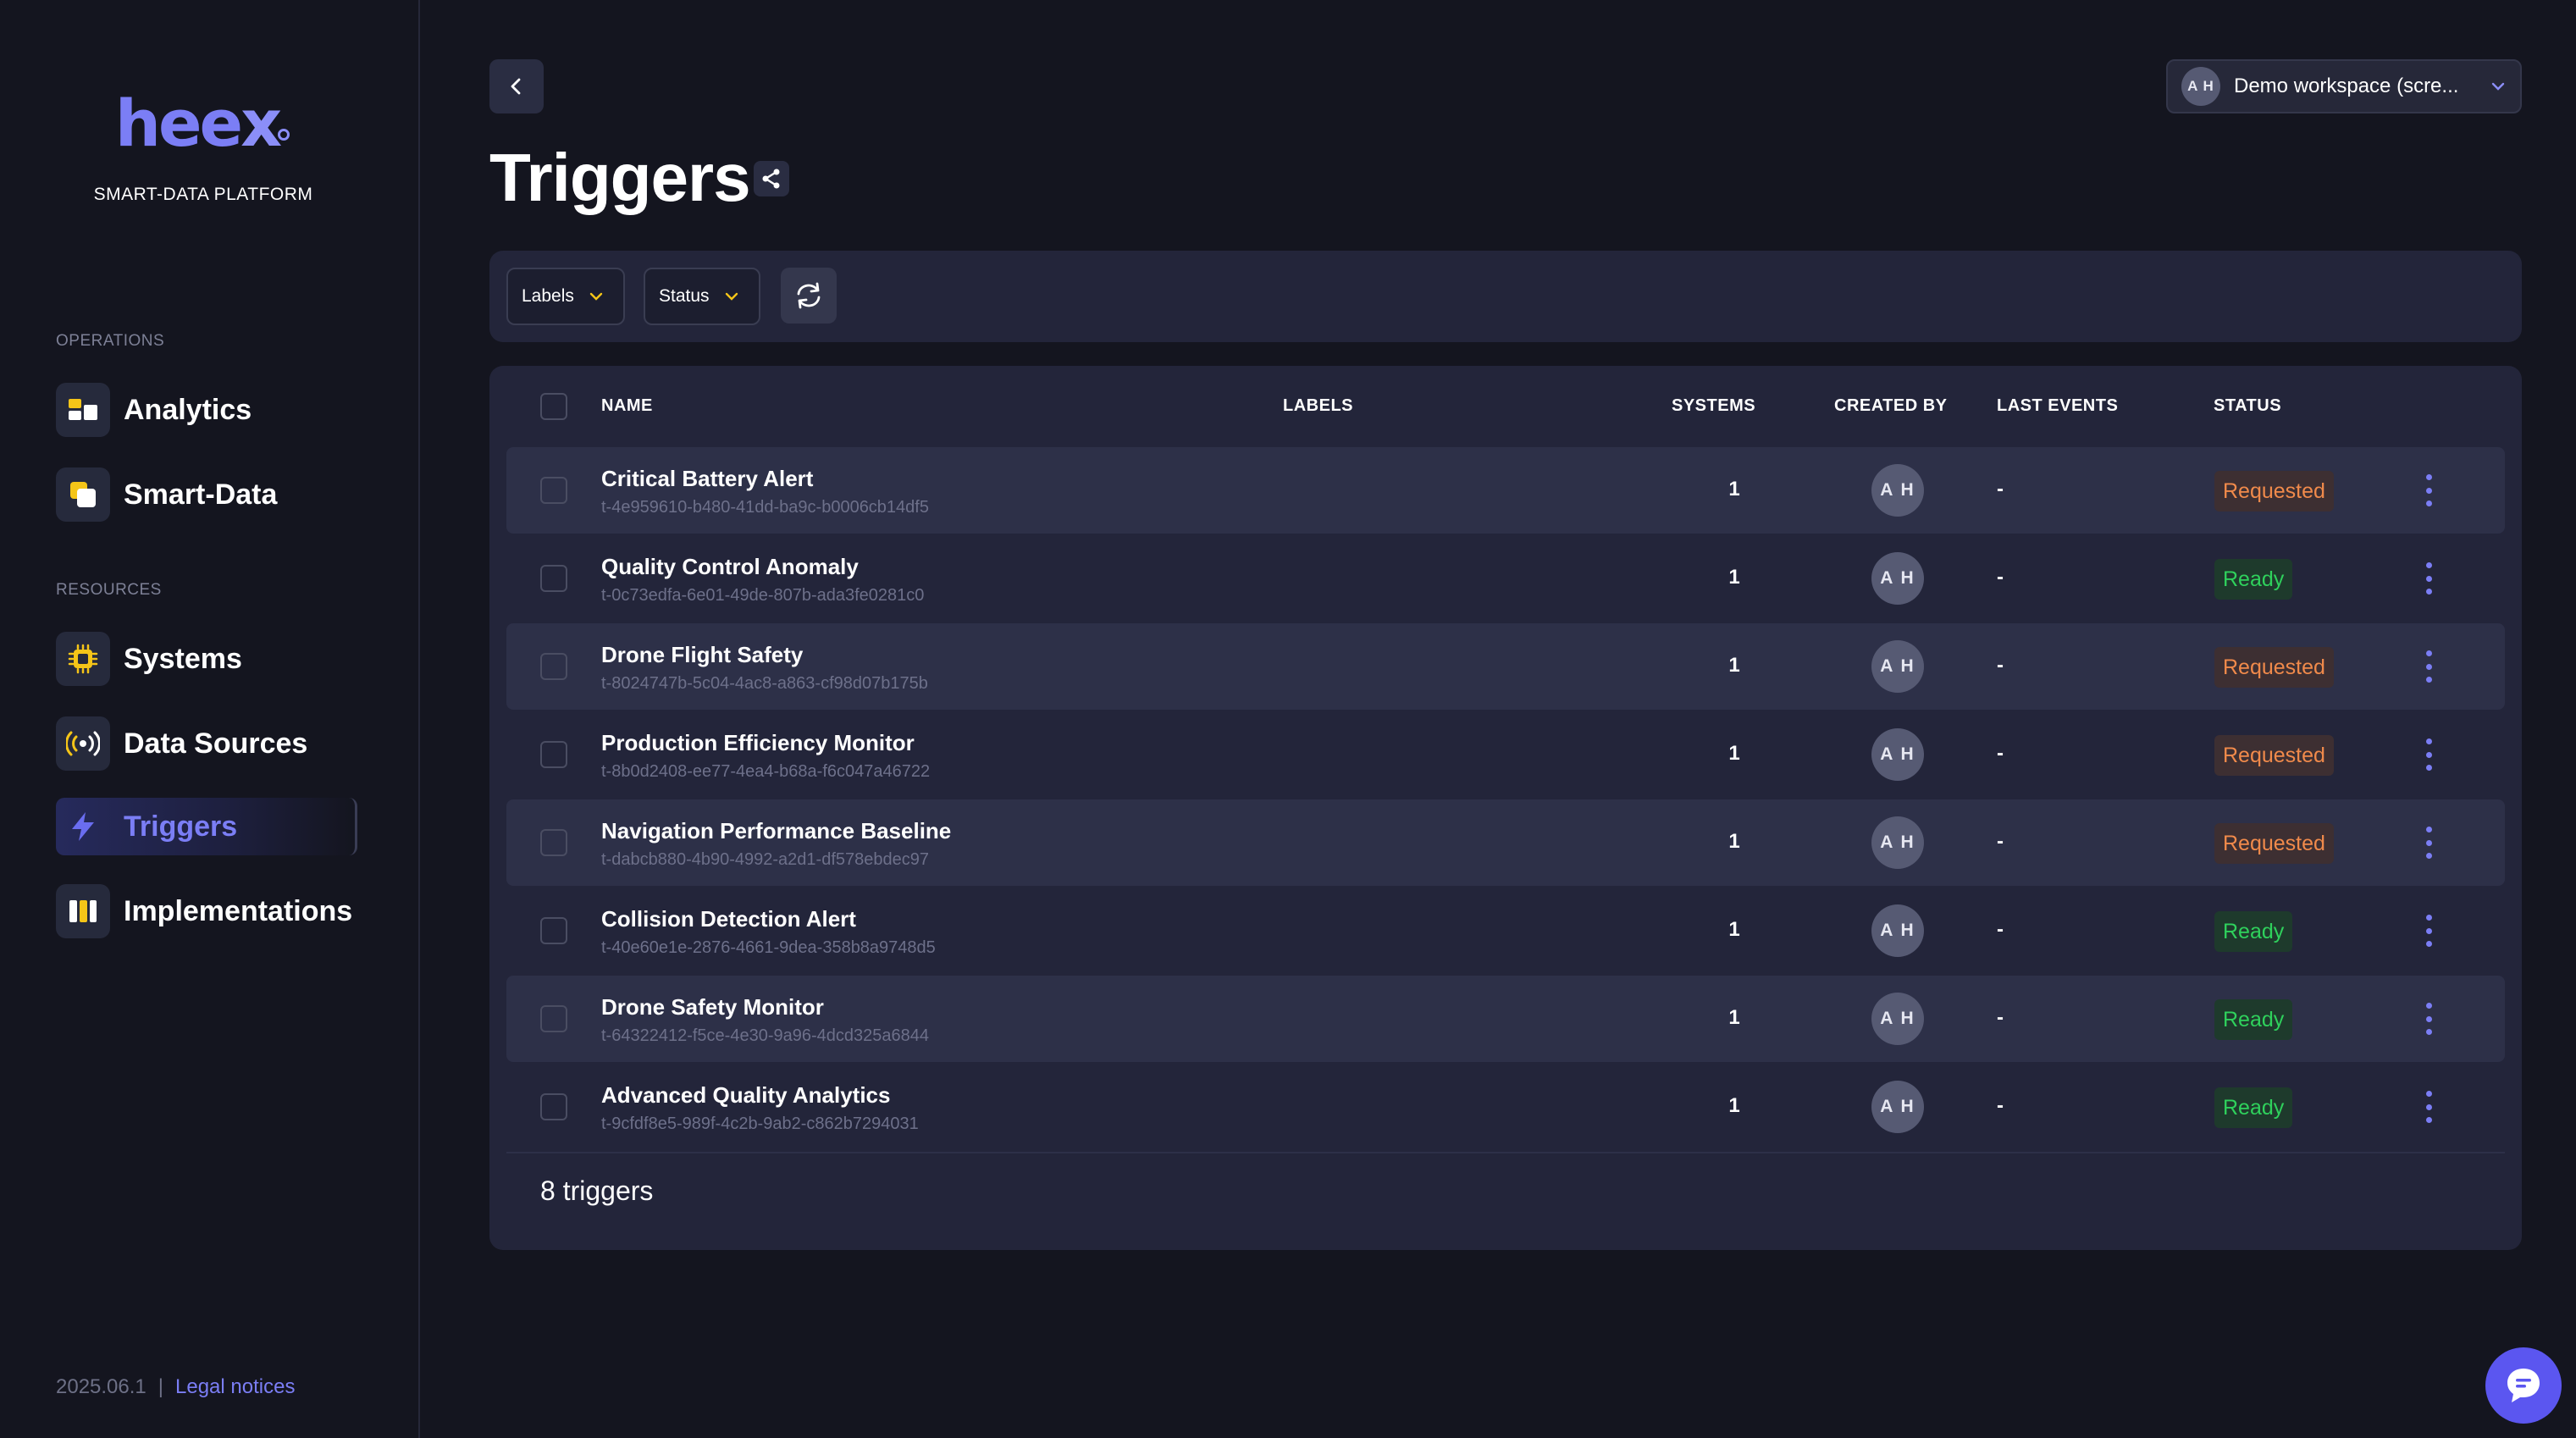 The image size is (2576, 1438). I want to click on analytics-icon, so click(83, 410).